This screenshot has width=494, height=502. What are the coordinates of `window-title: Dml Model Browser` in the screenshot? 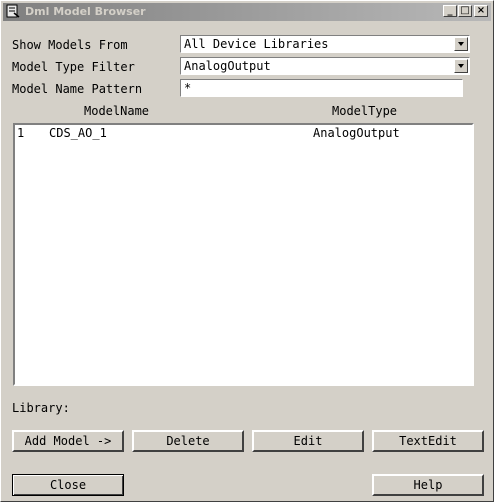 It's located at (85, 11).